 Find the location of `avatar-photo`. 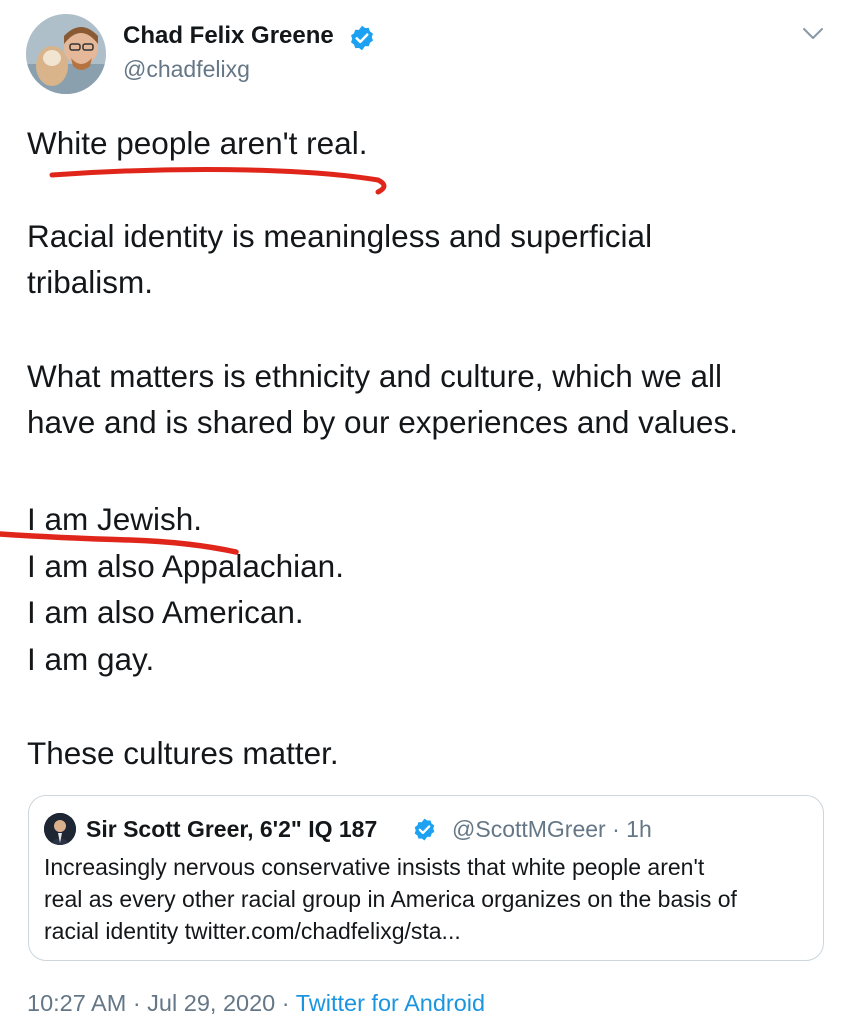

avatar-photo is located at coordinates (66, 54).